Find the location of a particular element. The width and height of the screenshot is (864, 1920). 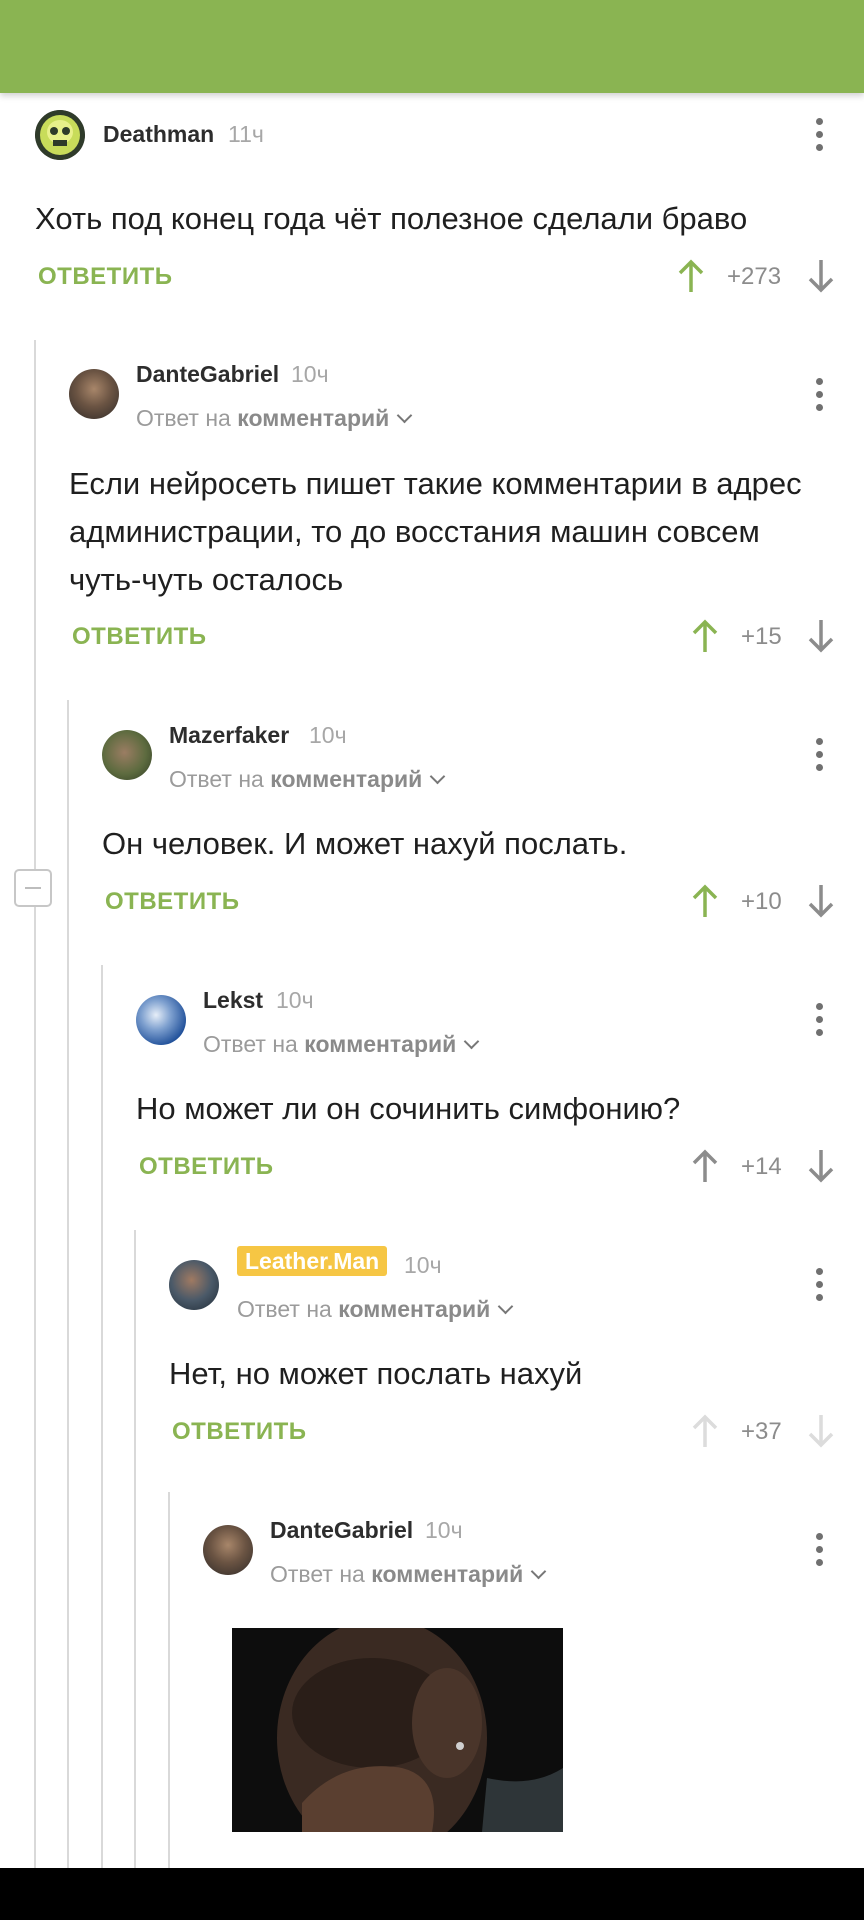

facepalm-gif is located at coordinates (397, 1730).